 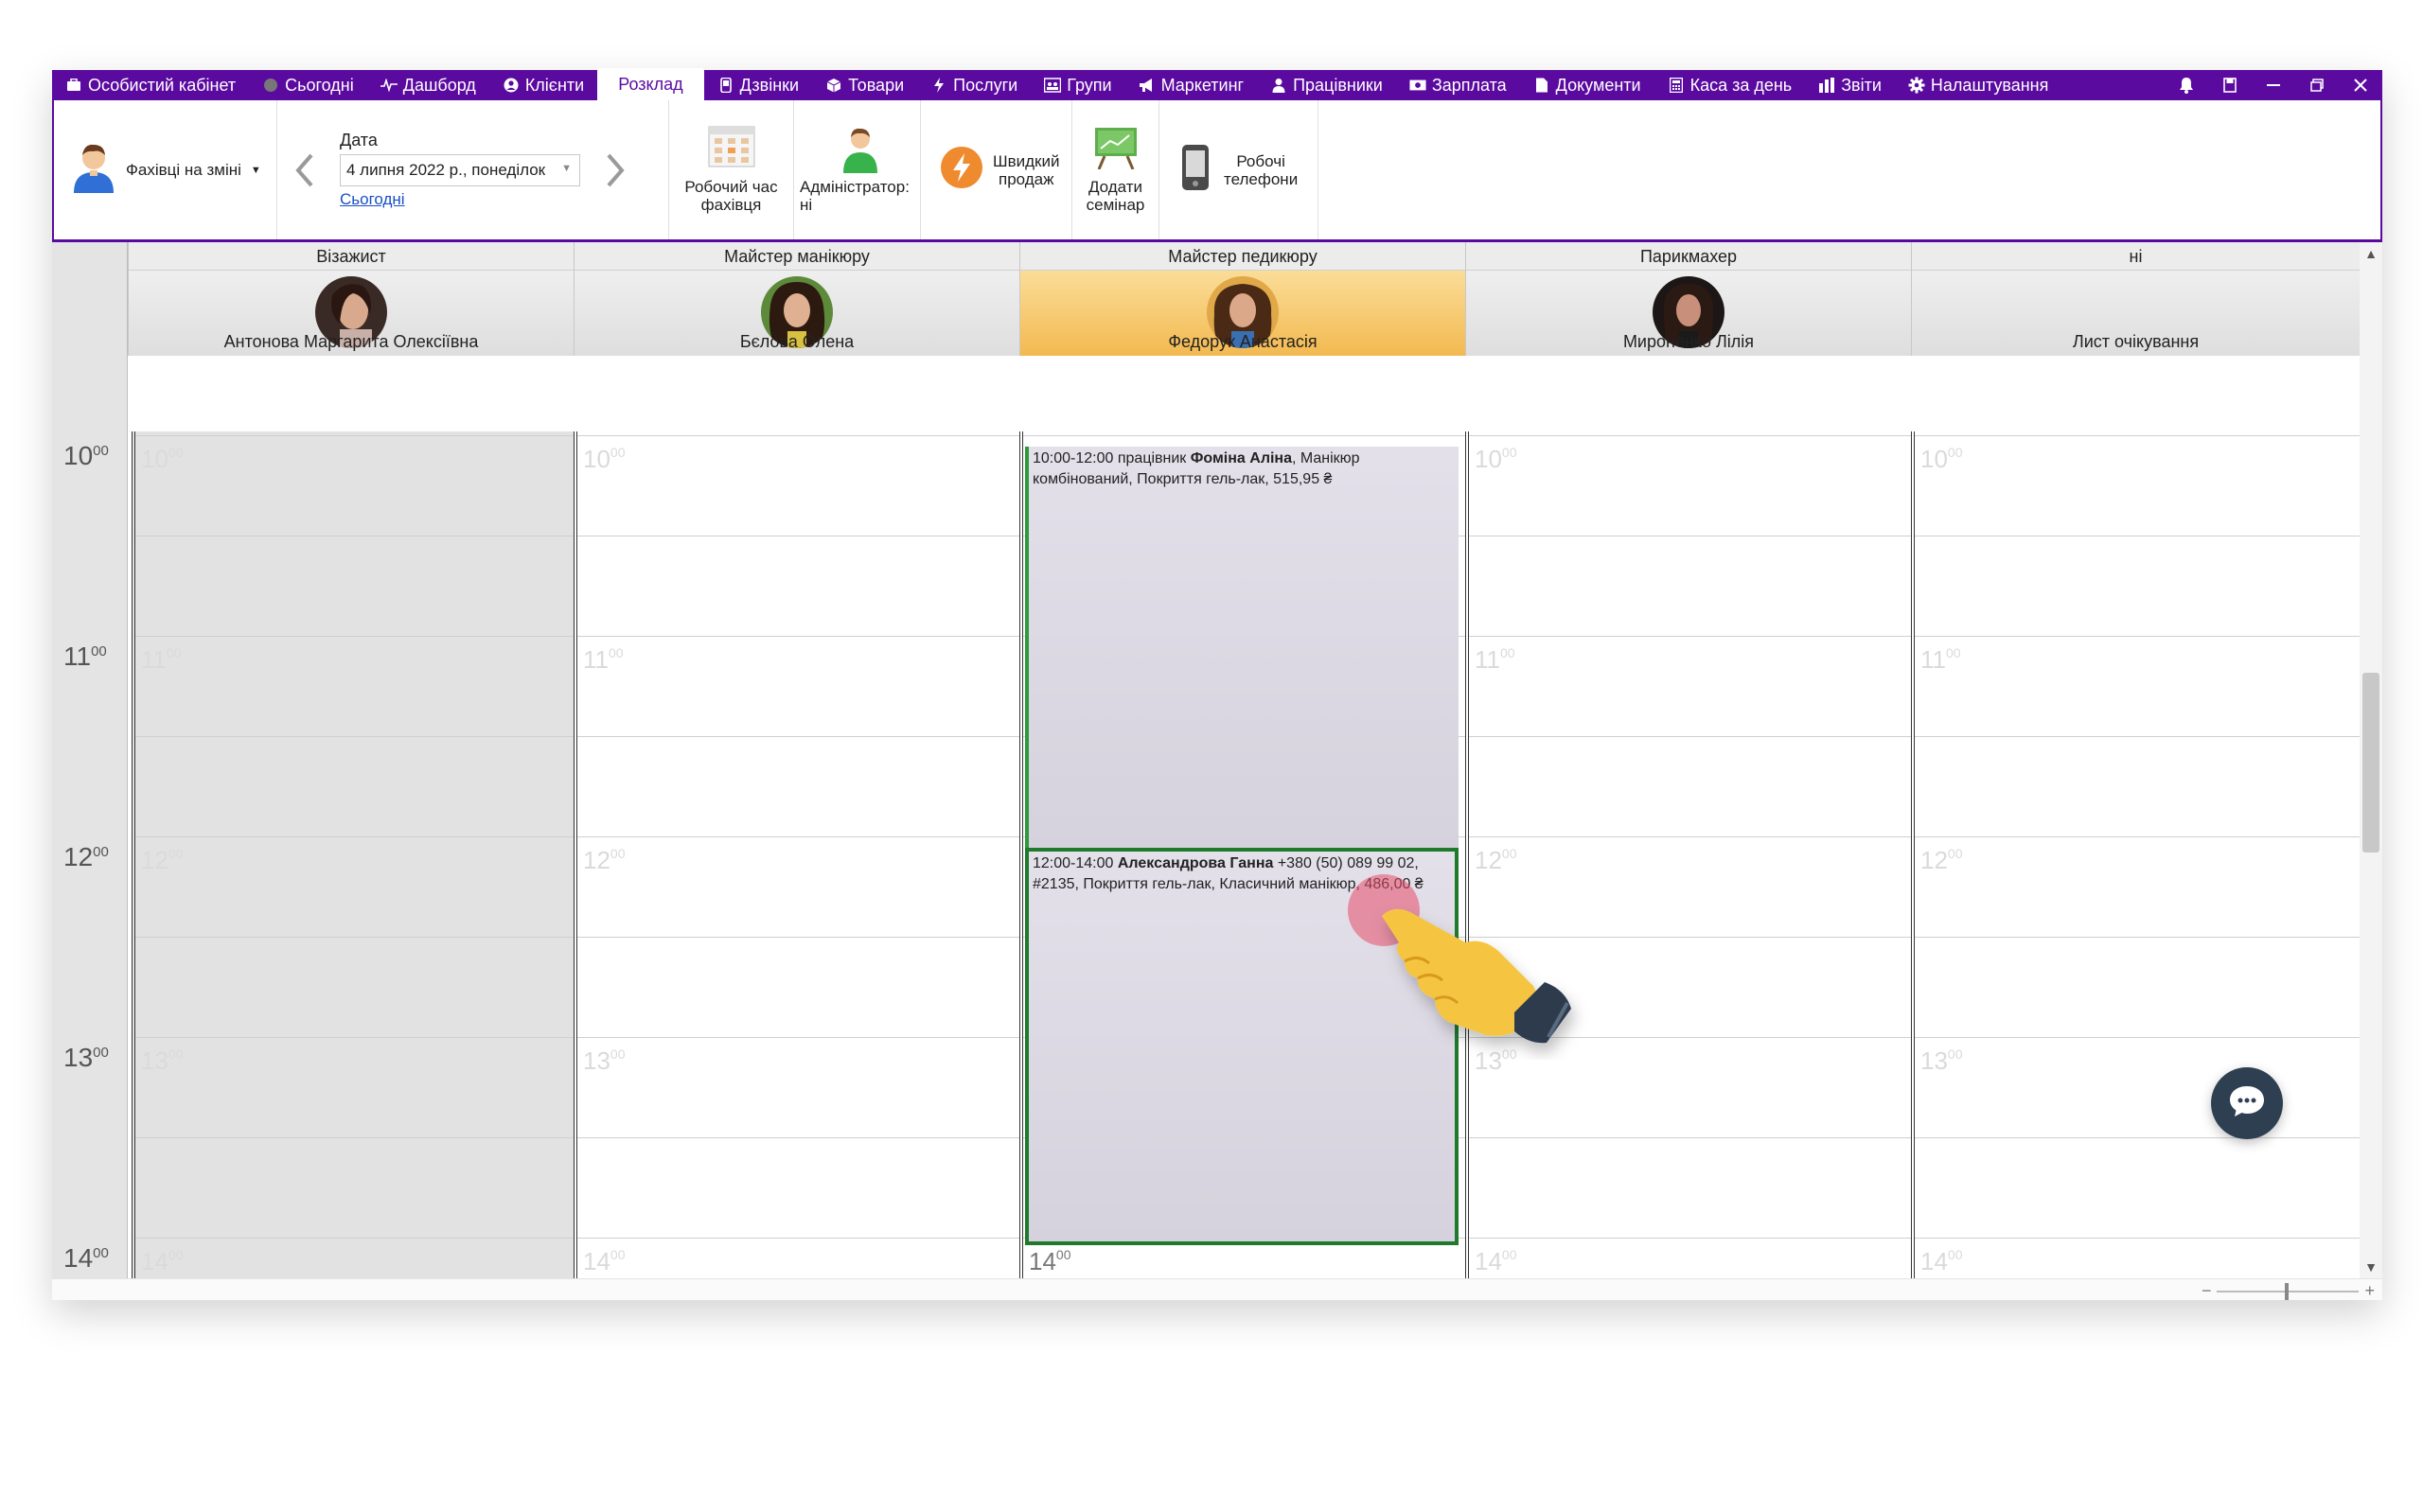 What do you see at coordinates (1688, 341) in the screenshot?
I see `employee-name: Мироненко Лілія` at bounding box center [1688, 341].